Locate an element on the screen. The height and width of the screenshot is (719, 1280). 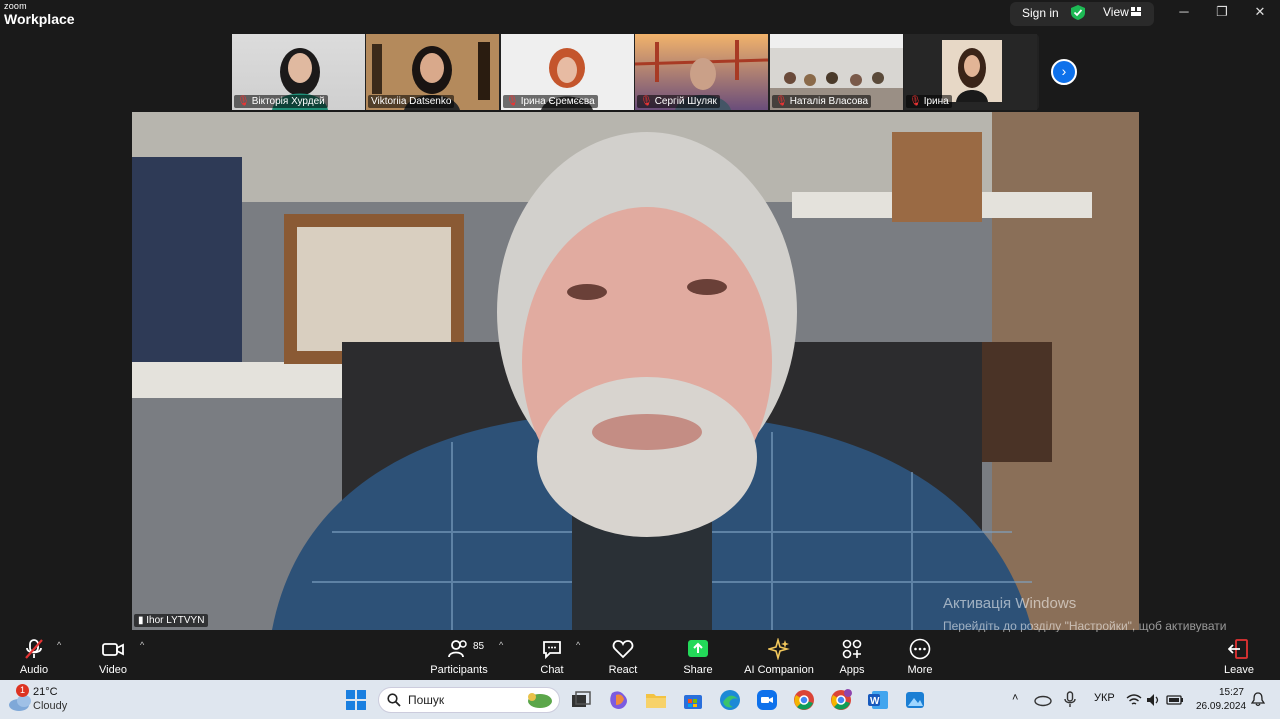
chrome-profile-icon is located at coordinates (841, 700).